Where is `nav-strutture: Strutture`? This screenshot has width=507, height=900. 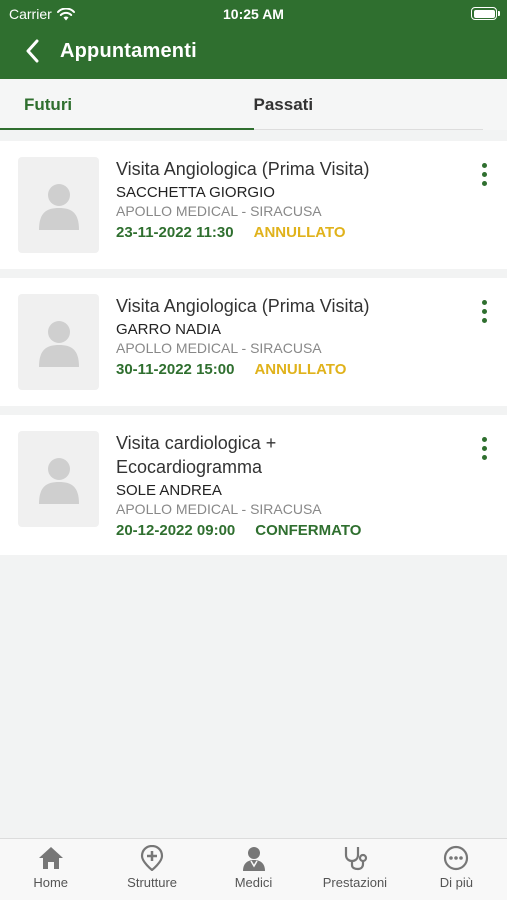 nav-strutture: Strutture is located at coordinates (151, 869).